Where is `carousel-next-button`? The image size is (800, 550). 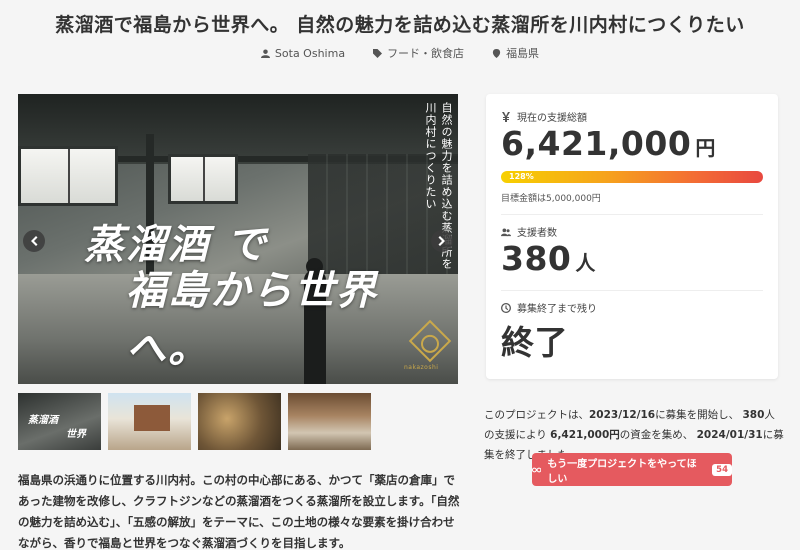
carousel-next-button is located at coordinates (442, 241).